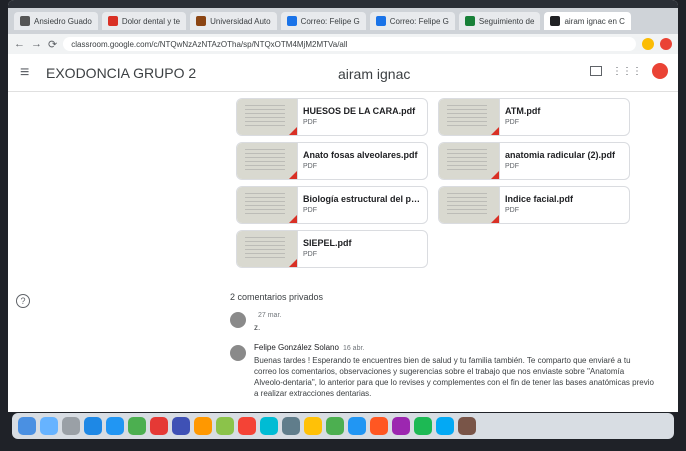 Image resolution: width=686 pixels, height=451 pixels. What do you see at coordinates (648, 44) in the screenshot?
I see `bookmark-star-icon` at bounding box center [648, 44].